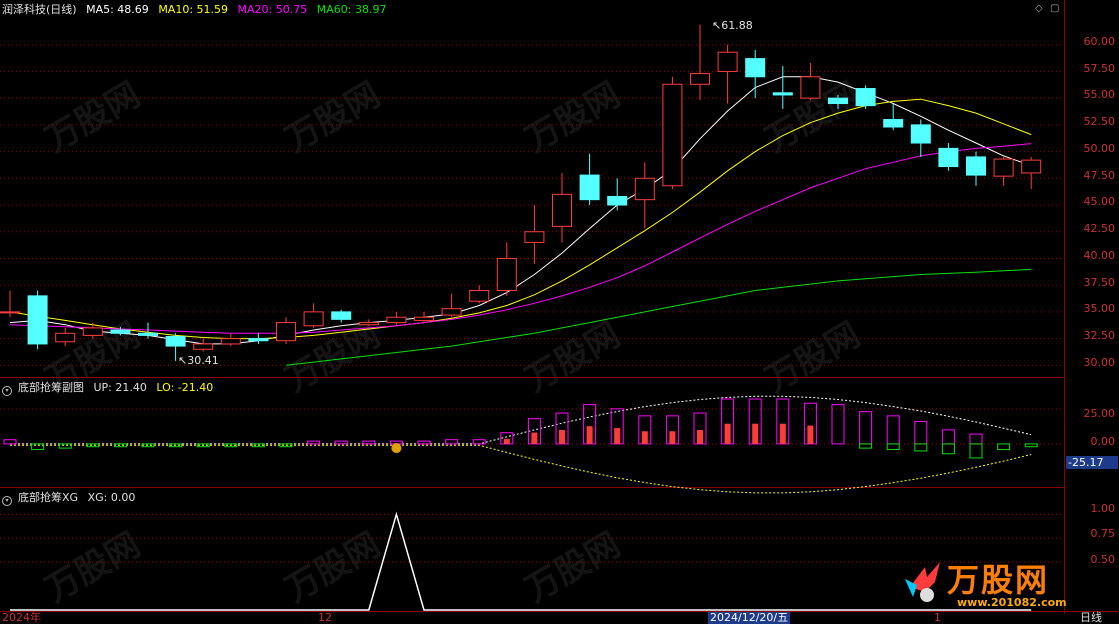 The height and width of the screenshot is (624, 1119). I want to click on brand-name: 万股网, so click(998, 580).